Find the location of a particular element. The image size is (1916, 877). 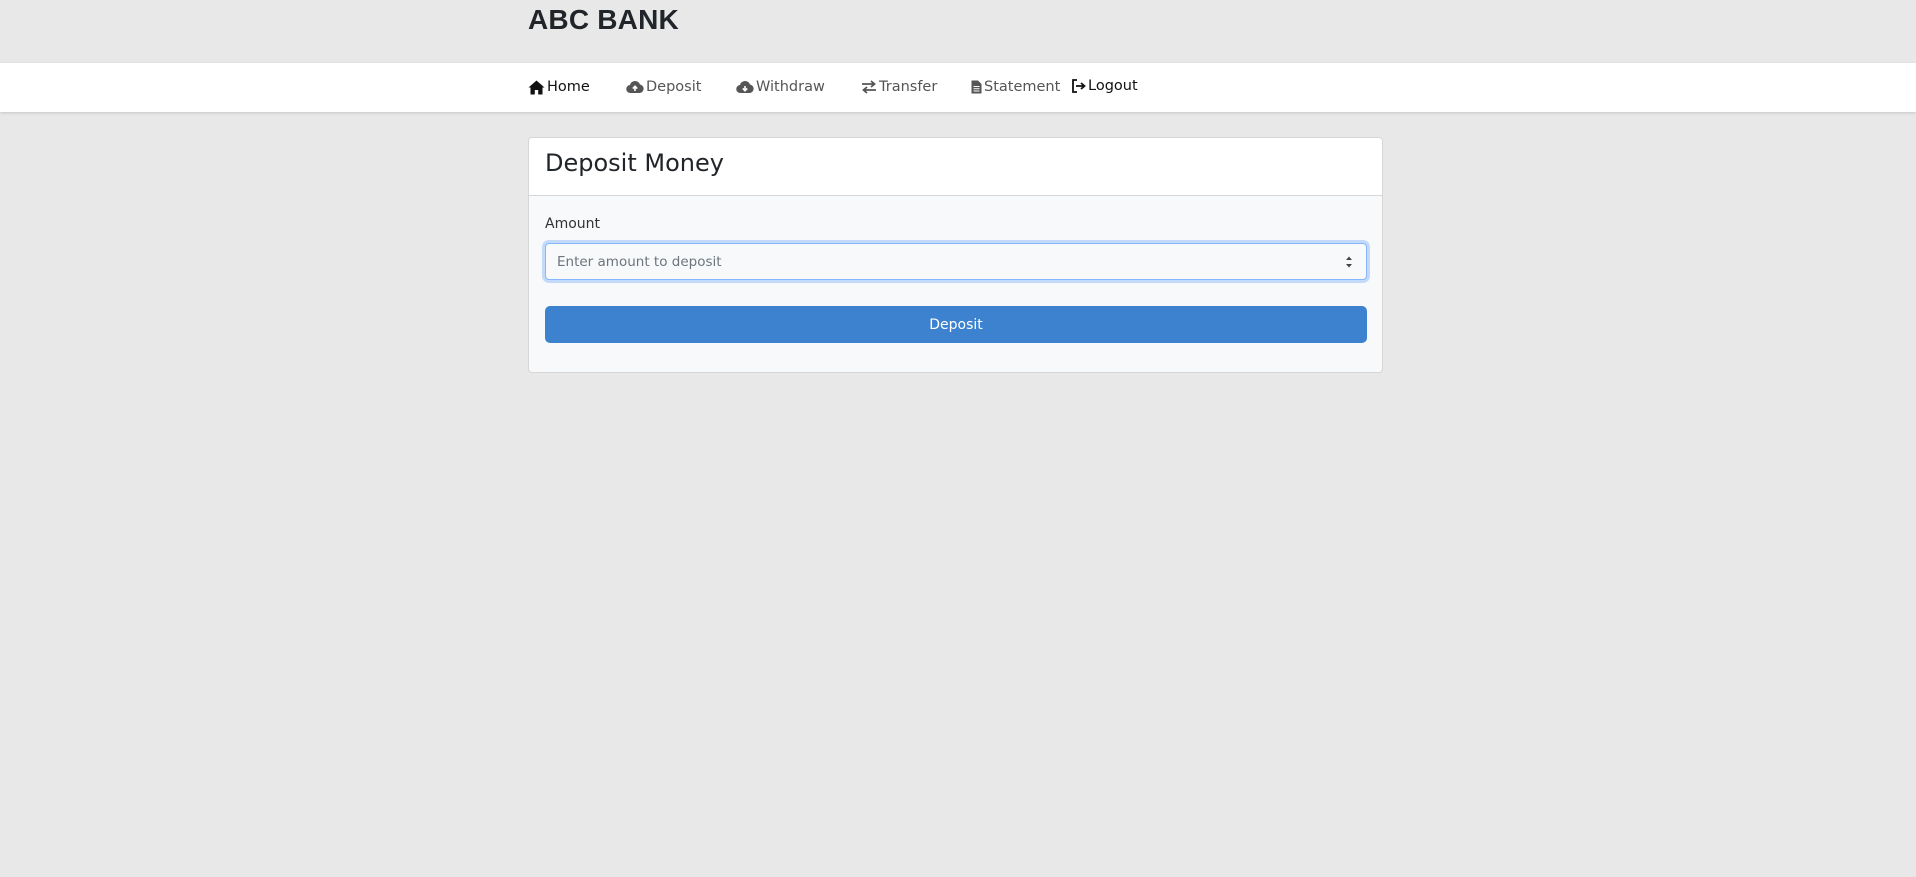

nav-home: Home is located at coordinates (559, 87).